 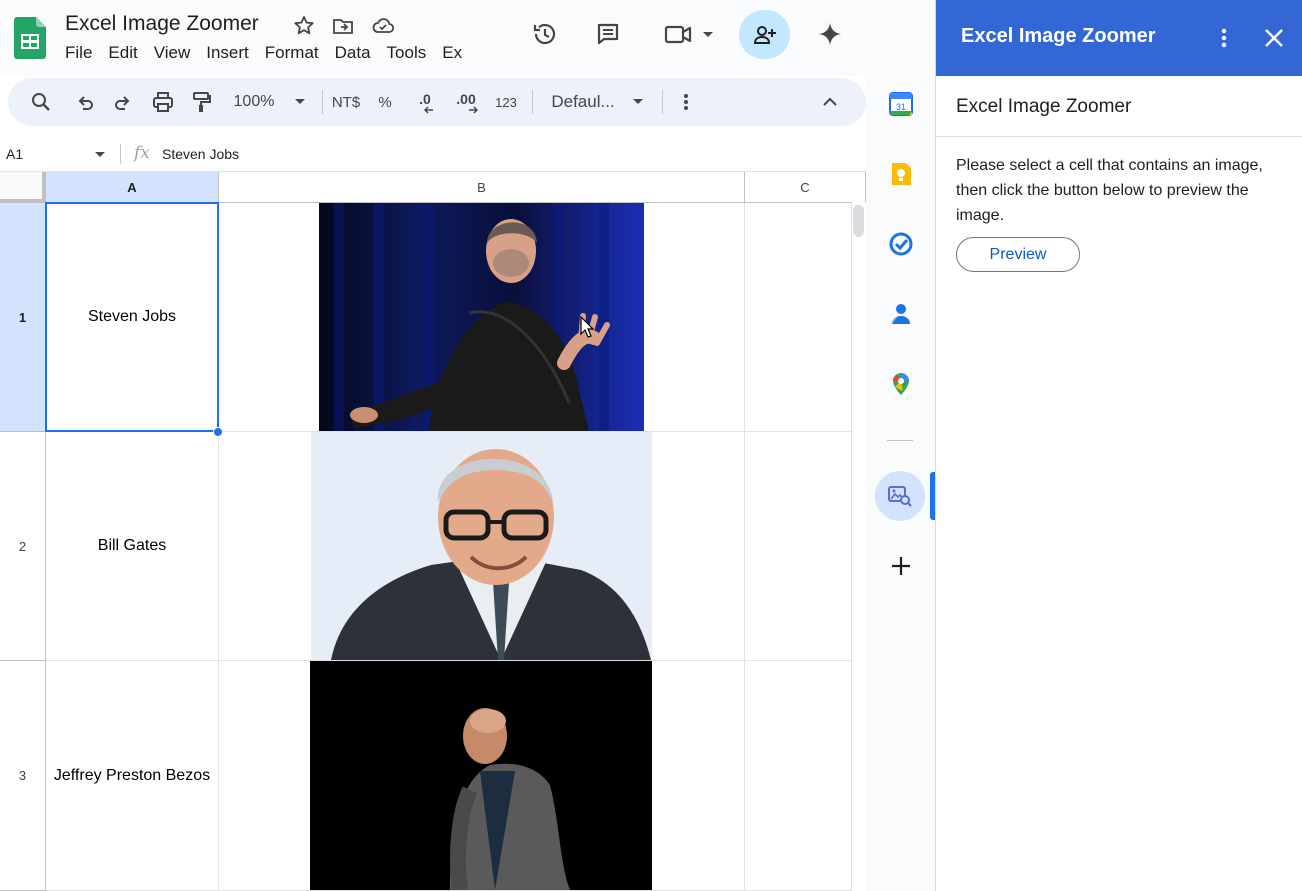 I want to click on portrait-photo-steve-jobs, so click(x=481, y=317).